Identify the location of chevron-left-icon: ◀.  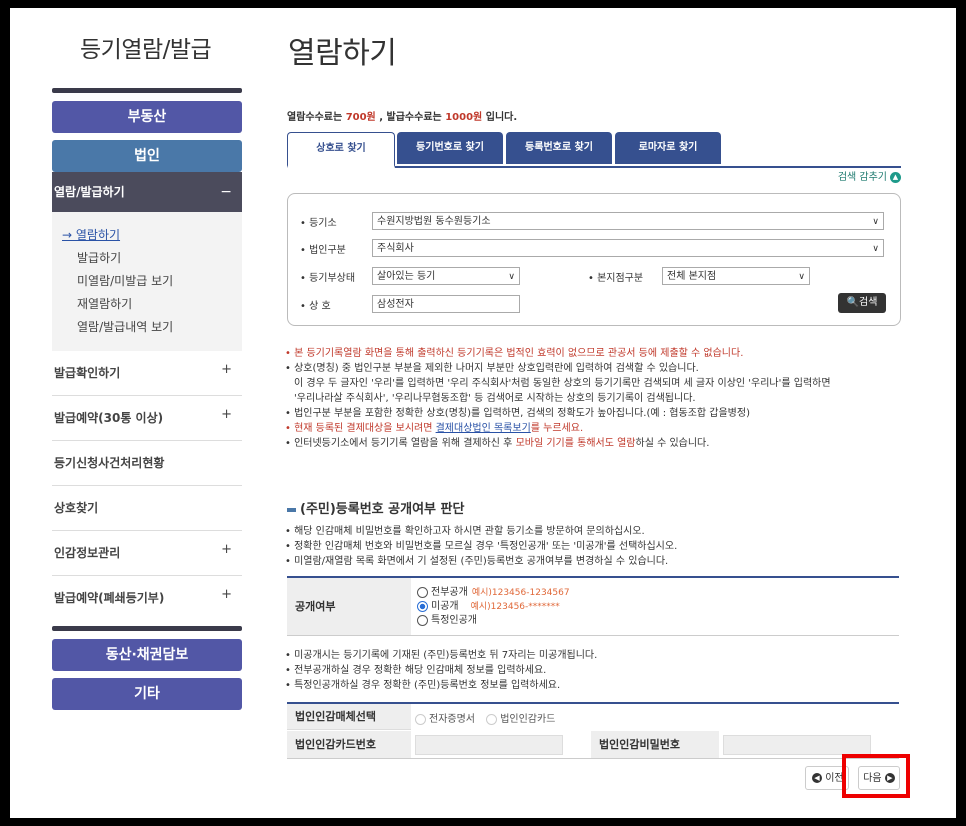
(817, 778).